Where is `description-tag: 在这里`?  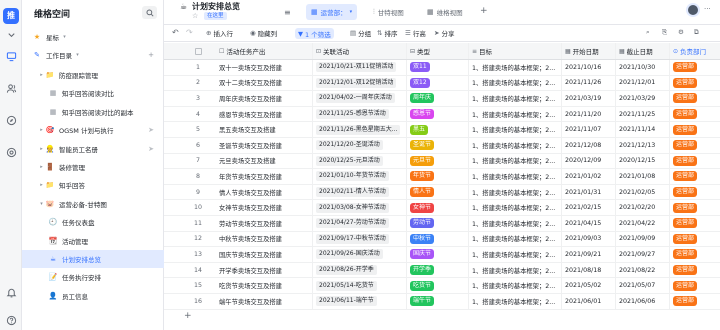
description-tag: 在这里 is located at coordinates (215, 16).